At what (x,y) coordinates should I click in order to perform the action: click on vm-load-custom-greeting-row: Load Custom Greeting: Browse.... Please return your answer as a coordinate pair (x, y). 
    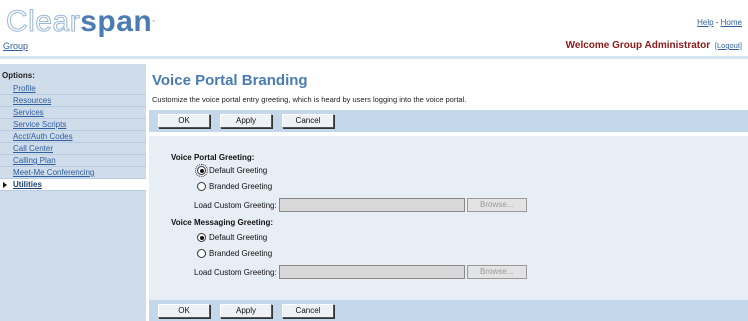
    Looking at the image, I should click on (360, 272).